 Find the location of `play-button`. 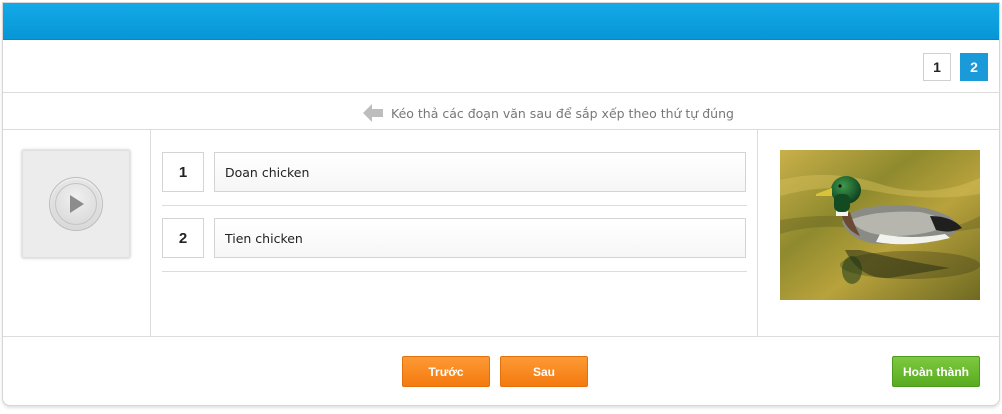

play-button is located at coordinates (76, 204).